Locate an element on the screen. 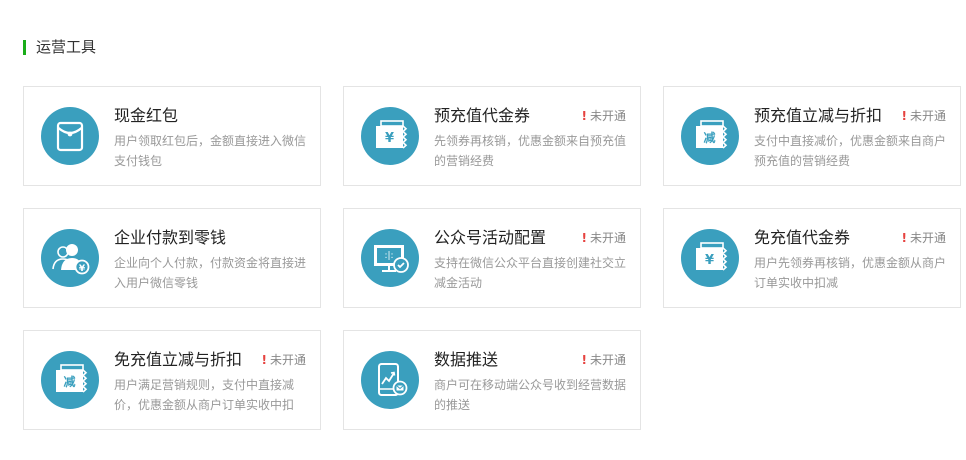 This screenshot has width=966, height=460. tool-description: 商户可在移动端公众号收到经营数据的推送 is located at coordinates (530, 395).